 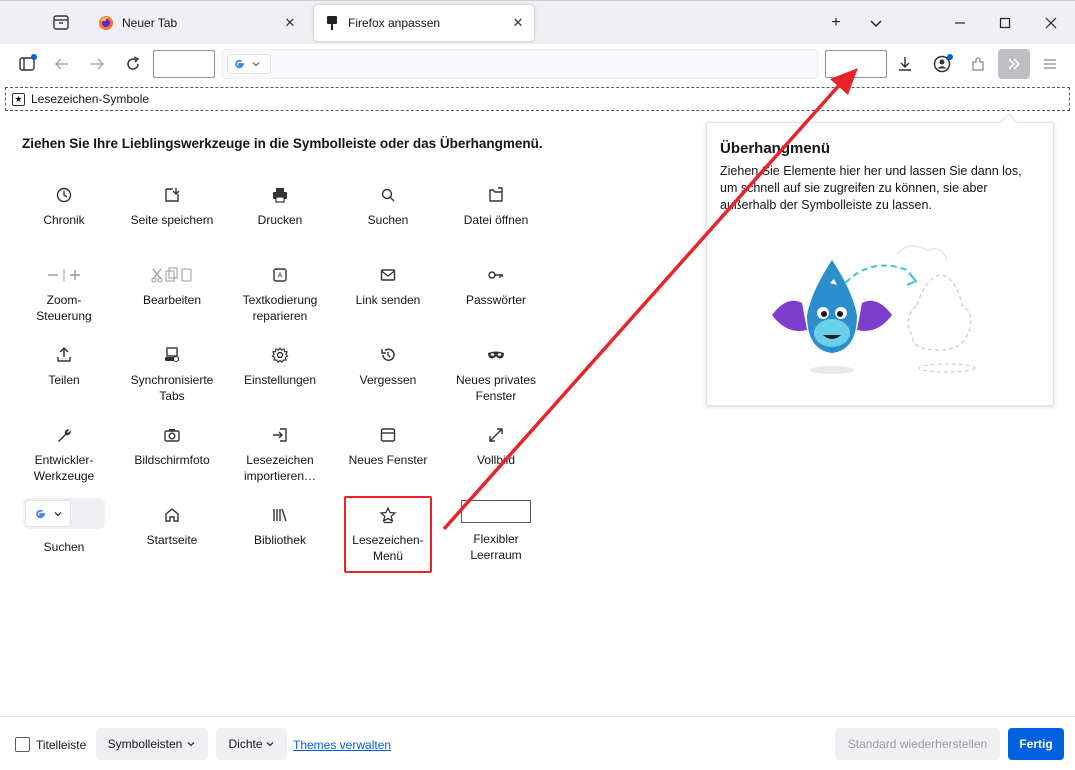 I want to click on toolbars-label: Symbolleisten, so click(x=145, y=744).